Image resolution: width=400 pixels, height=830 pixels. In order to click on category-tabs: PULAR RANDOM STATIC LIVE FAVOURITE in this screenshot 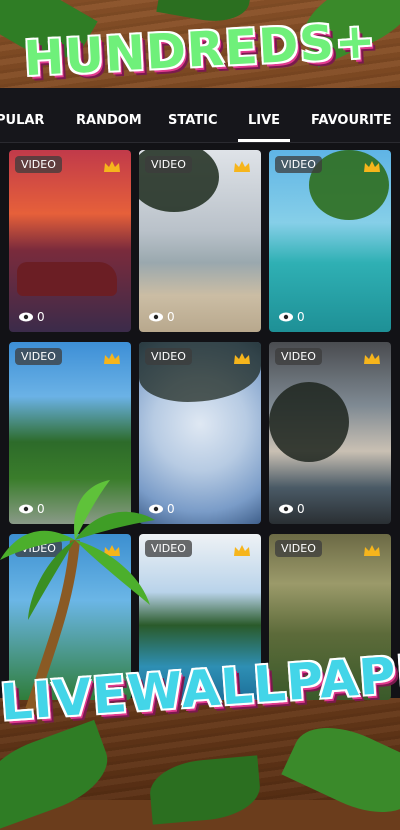, I will do `click(200, 115)`.